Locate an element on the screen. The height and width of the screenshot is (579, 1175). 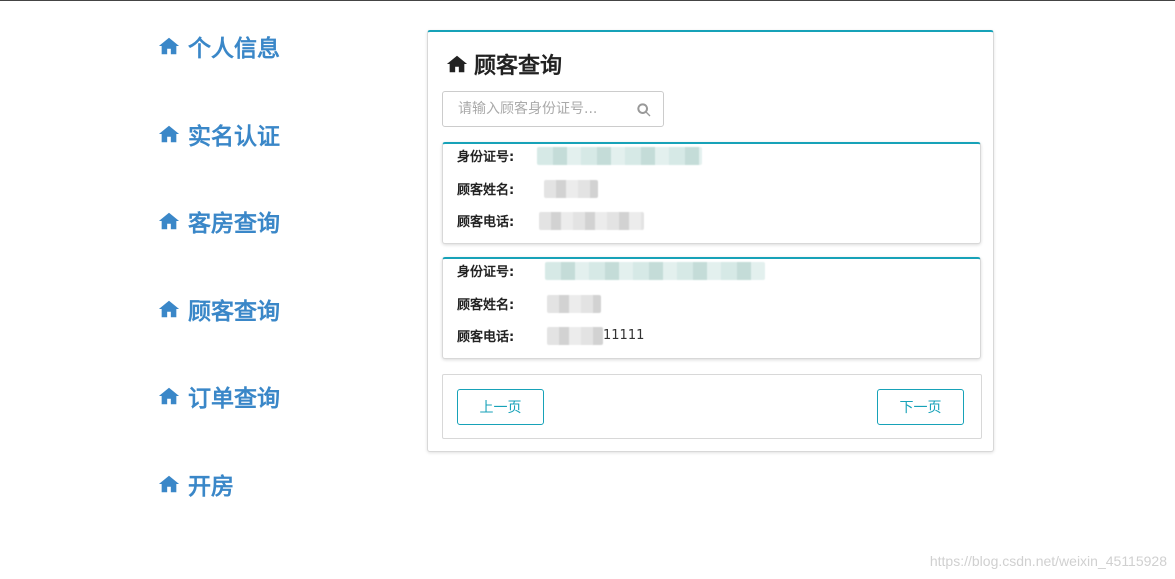
sidebar-item-real-name-auth: 实名认证 is located at coordinates (268, 134).